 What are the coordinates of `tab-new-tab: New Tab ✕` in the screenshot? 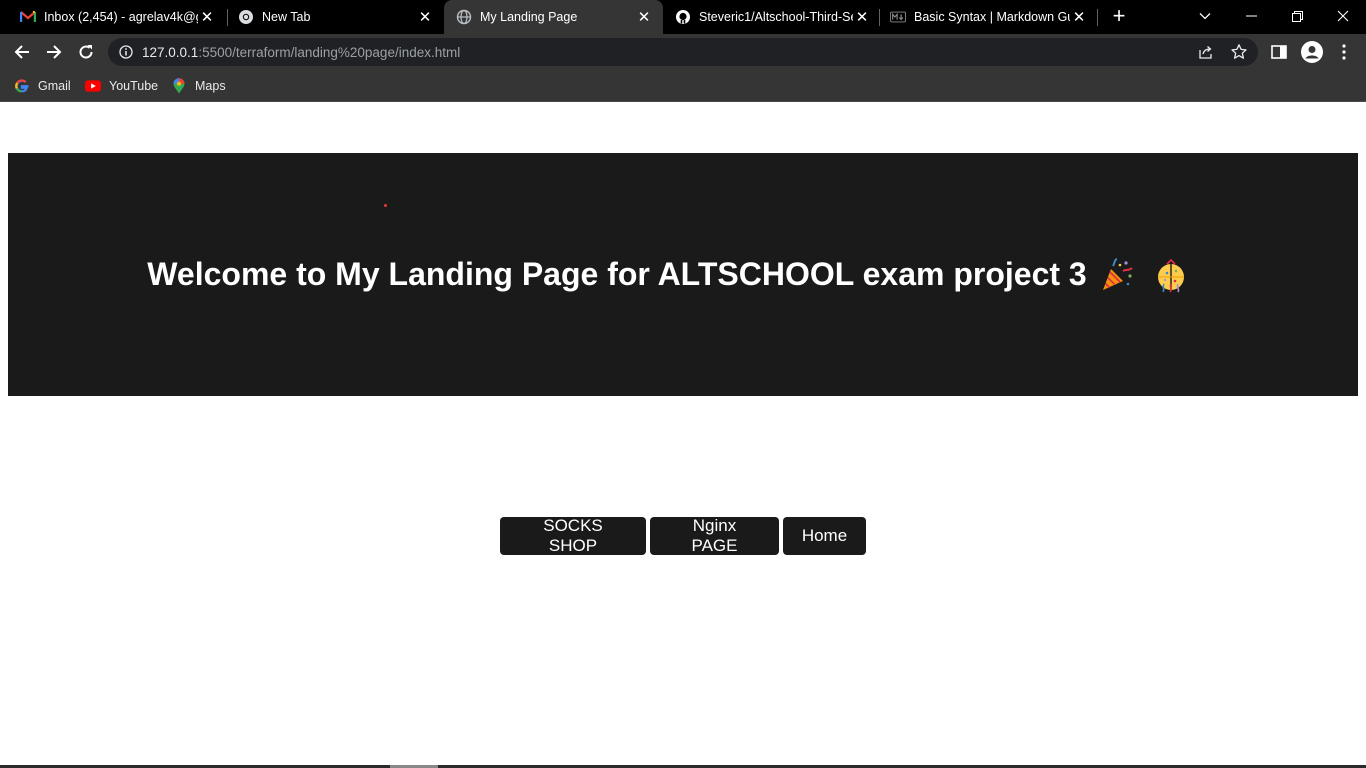 It's located at (331, 17).